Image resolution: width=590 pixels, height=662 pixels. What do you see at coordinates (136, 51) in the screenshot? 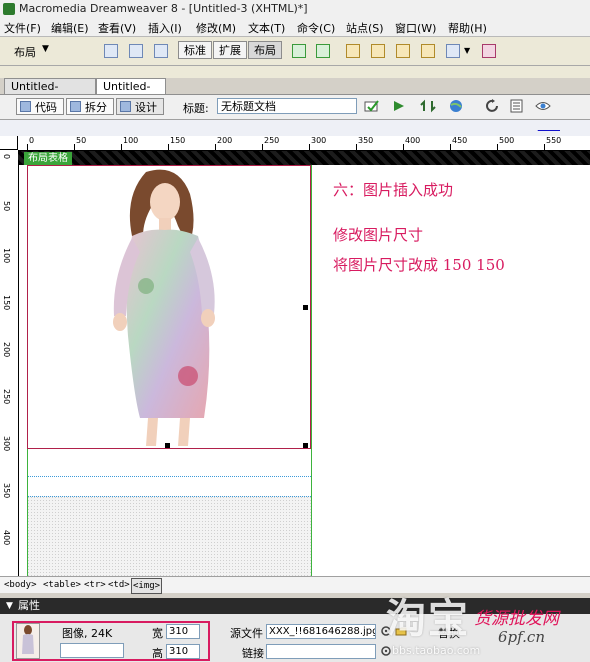
I see `layer-icon` at bounding box center [136, 51].